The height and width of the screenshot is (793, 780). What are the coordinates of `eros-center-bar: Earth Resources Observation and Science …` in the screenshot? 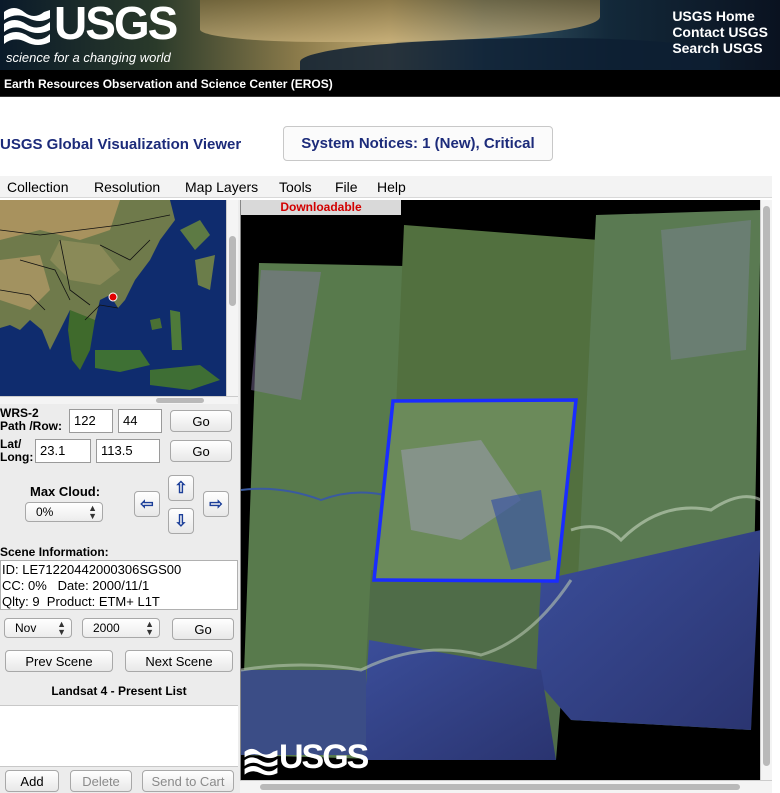 It's located at (390, 83).